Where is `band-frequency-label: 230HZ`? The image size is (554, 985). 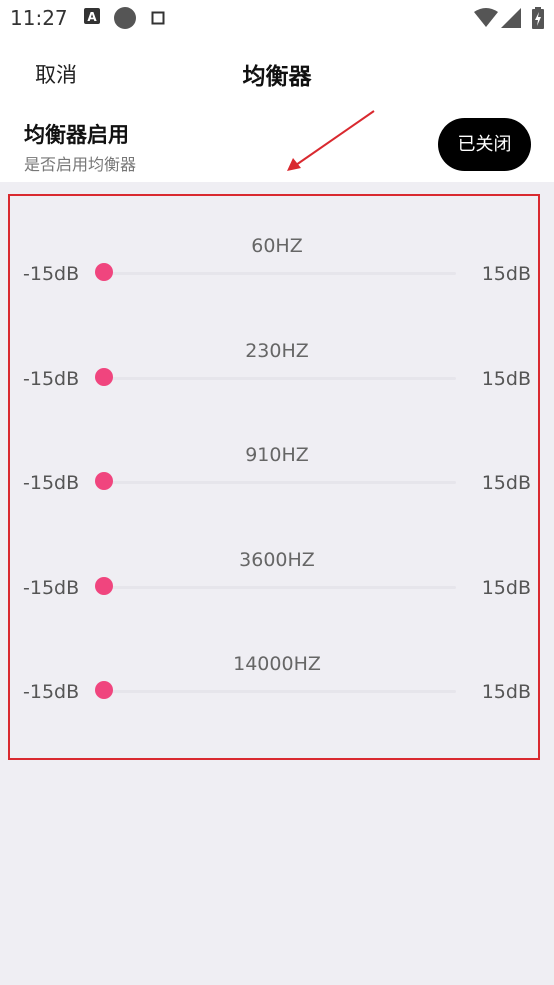 band-frequency-label: 230HZ is located at coordinates (277, 351).